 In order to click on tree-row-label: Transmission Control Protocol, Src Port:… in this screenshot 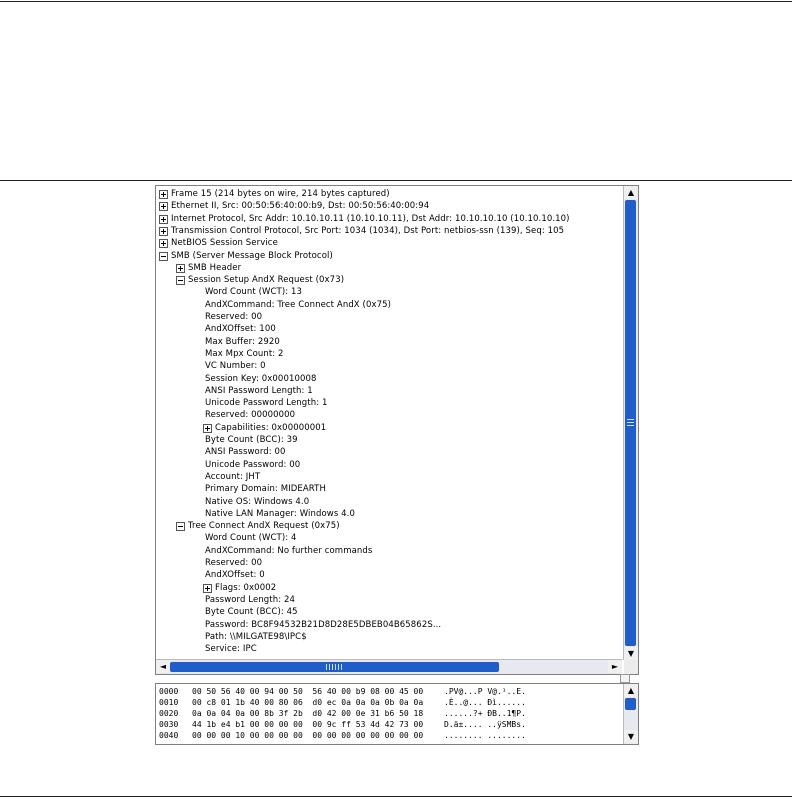, I will do `click(368, 230)`.